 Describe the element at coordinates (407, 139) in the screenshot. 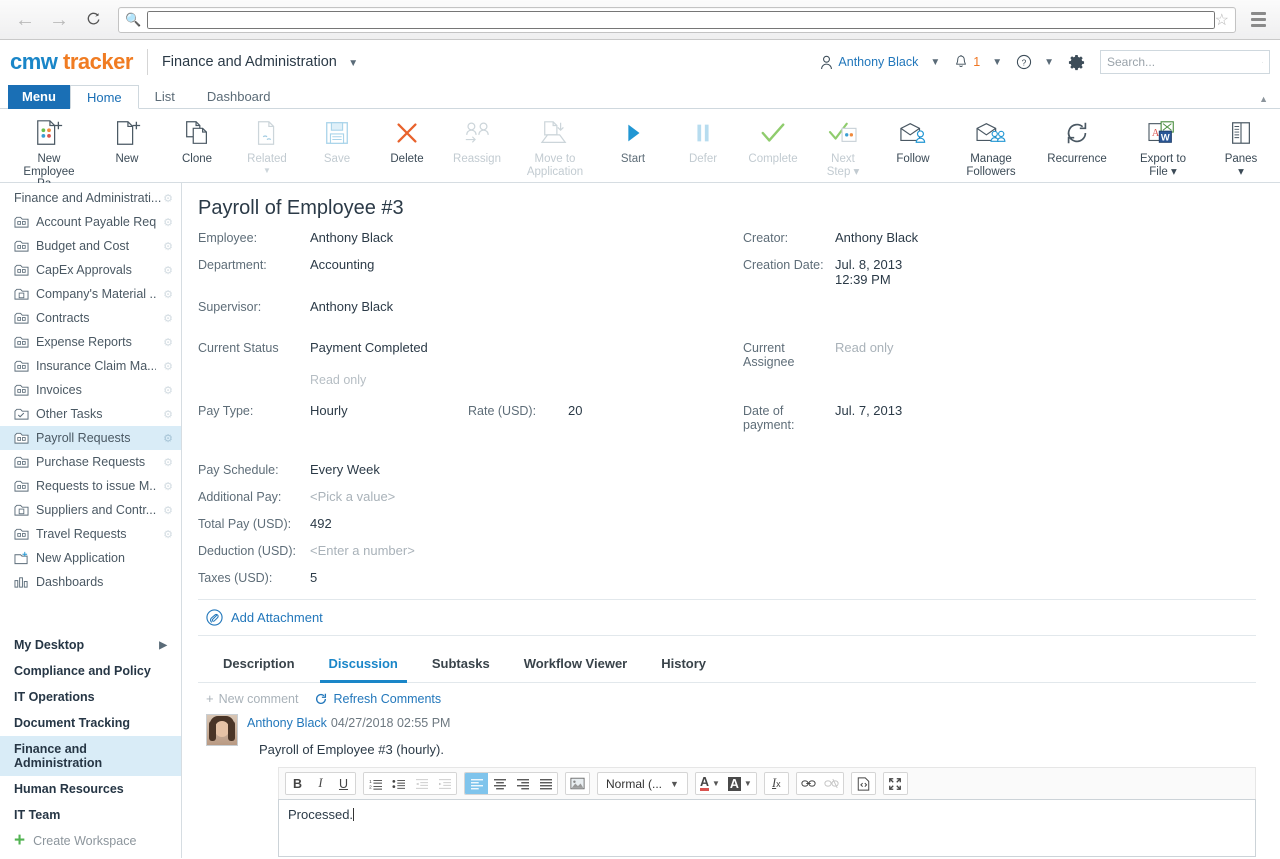

I see `toolbar-delete-button: Delete` at that location.